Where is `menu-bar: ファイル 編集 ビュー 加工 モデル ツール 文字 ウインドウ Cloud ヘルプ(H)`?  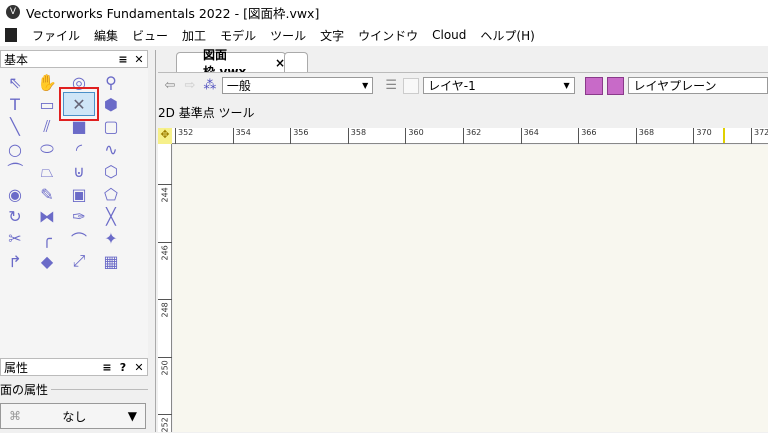
menu-bar: ファイル 編集 ビュー 加工 モデル ツール 文字 ウインドウ Cloud ヘルプ(H) is located at coordinates (384, 35).